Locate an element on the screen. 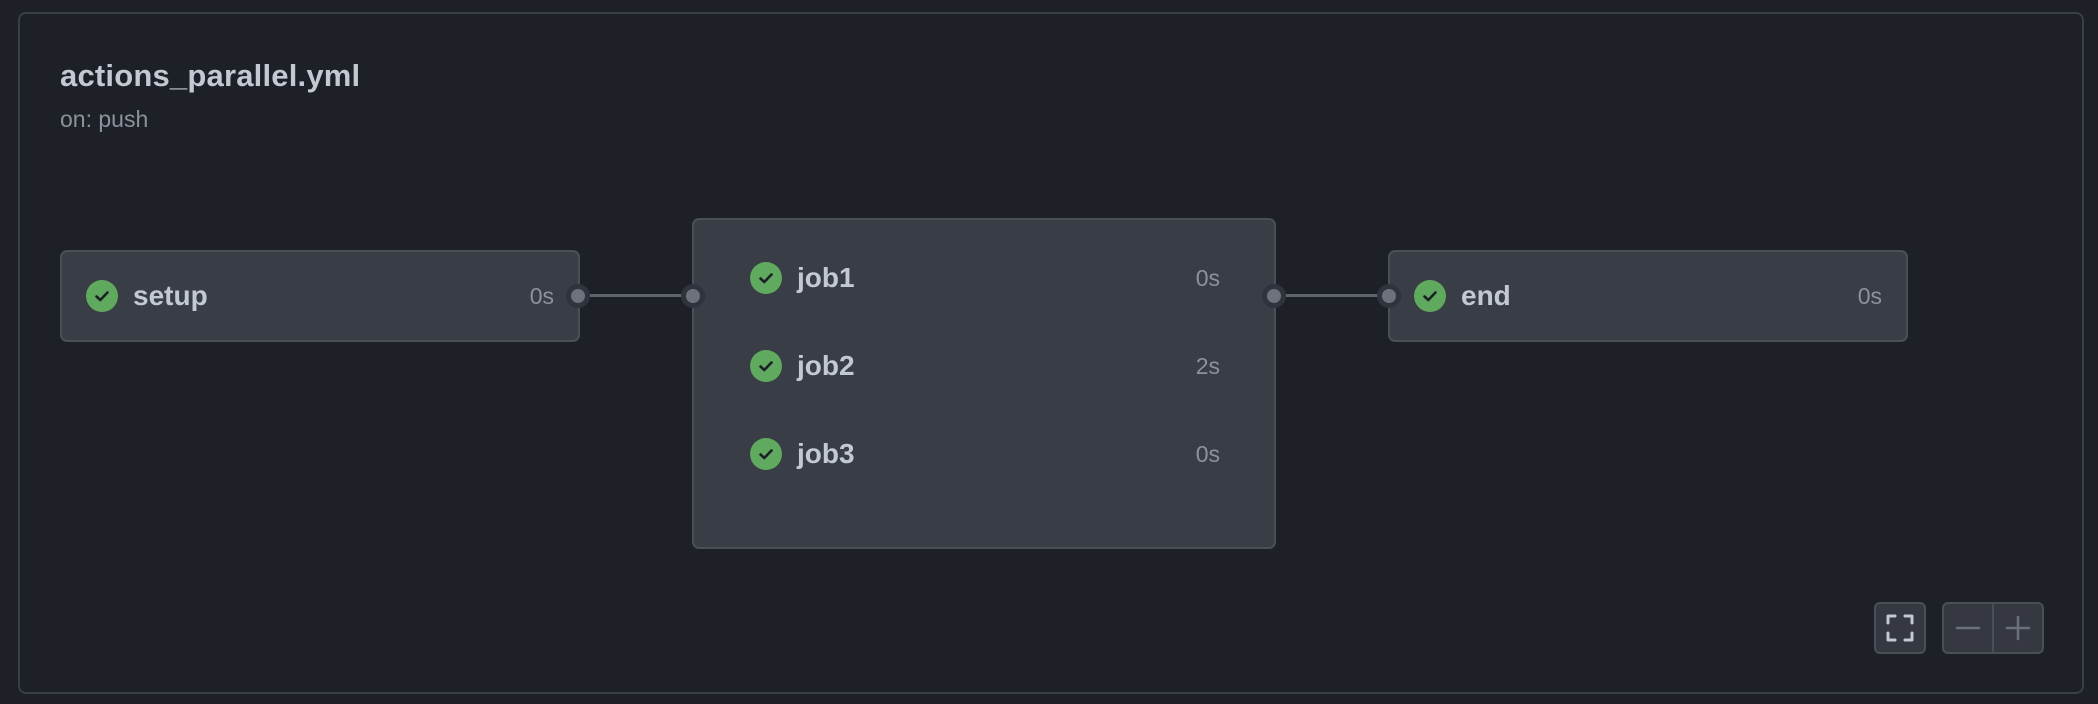  job-group-parallel: job1 0s job2 2s job3 0s is located at coordinates (984, 383).